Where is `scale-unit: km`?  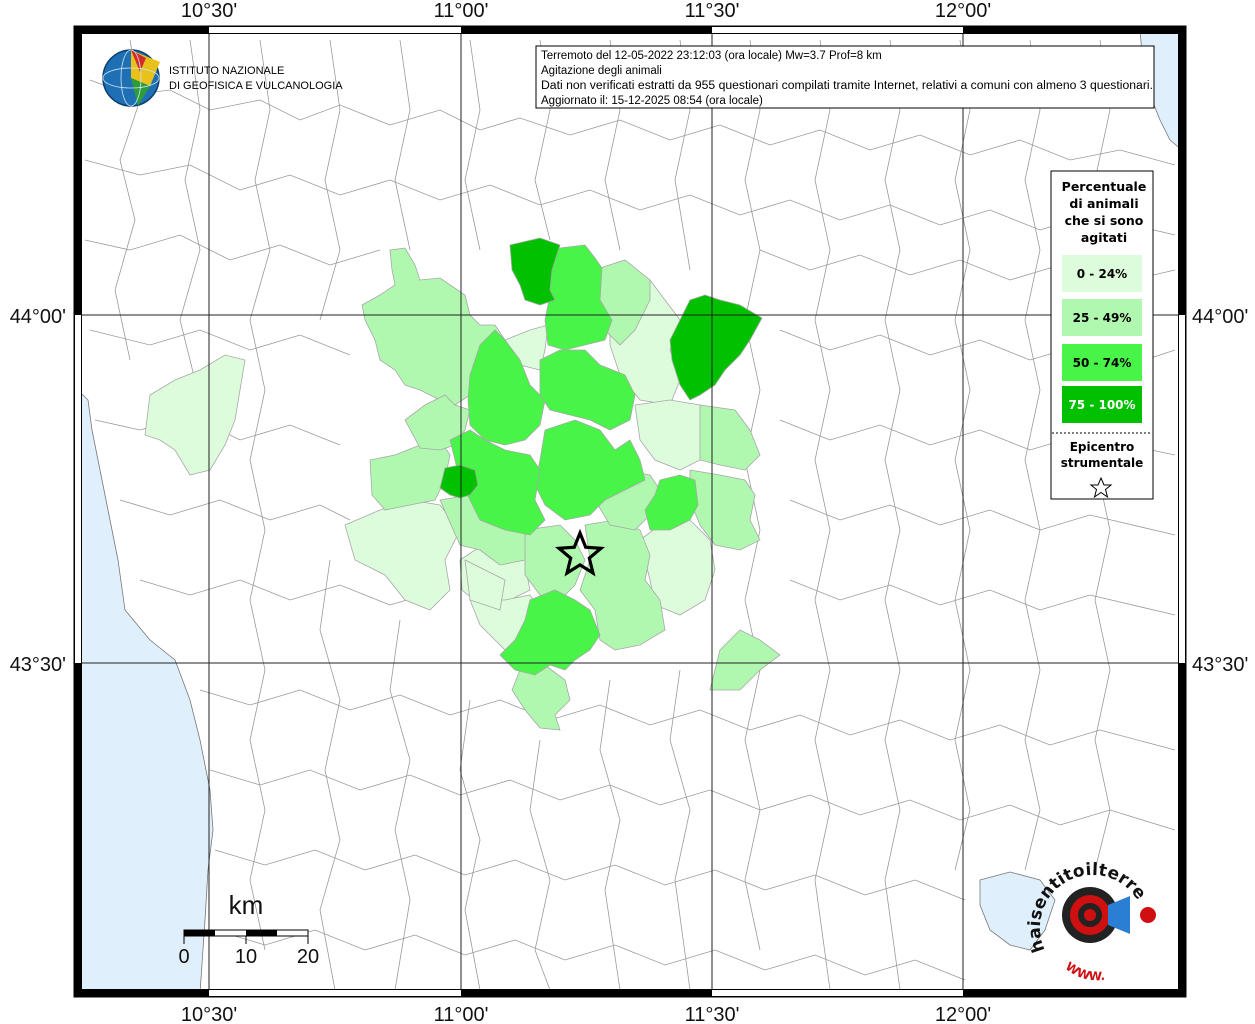
scale-unit: km is located at coordinates (246, 905).